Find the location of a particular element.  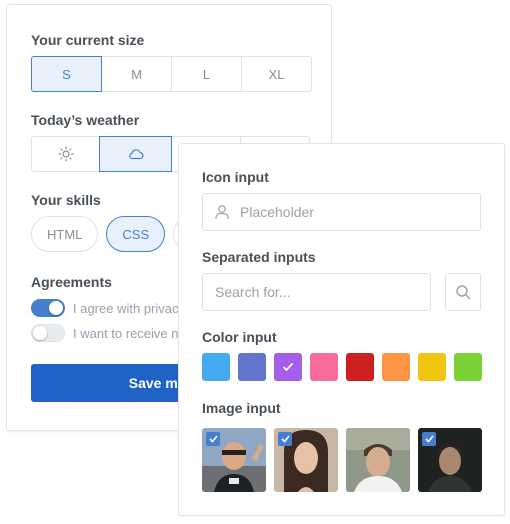

weather-option-sun is located at coordinates (65, 154).